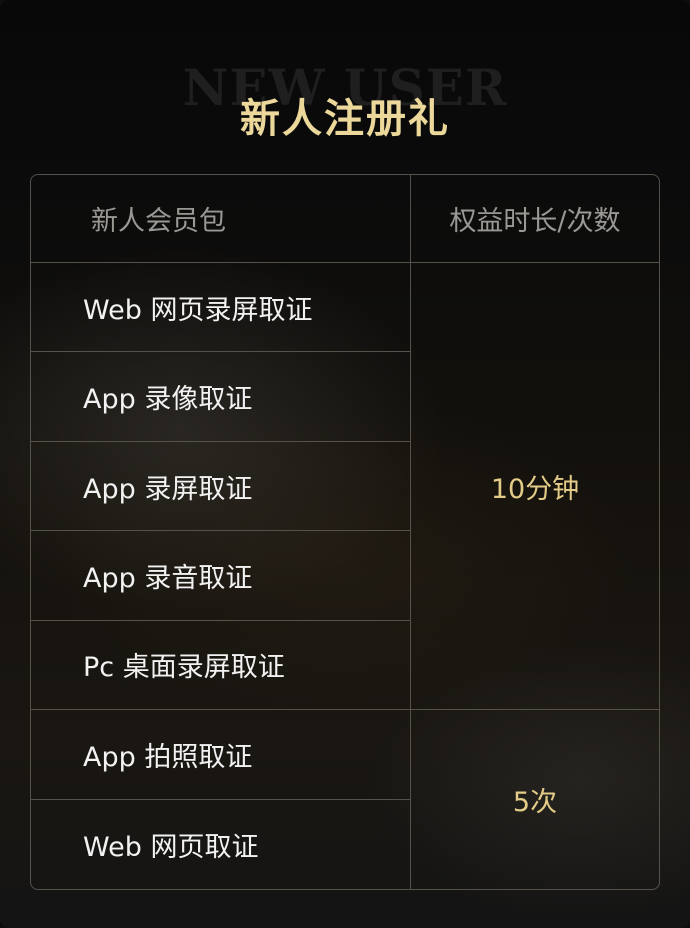 This screenshot has width=690, height=928. I want to click on page-title: 新人注册礼, so click(345, 118).